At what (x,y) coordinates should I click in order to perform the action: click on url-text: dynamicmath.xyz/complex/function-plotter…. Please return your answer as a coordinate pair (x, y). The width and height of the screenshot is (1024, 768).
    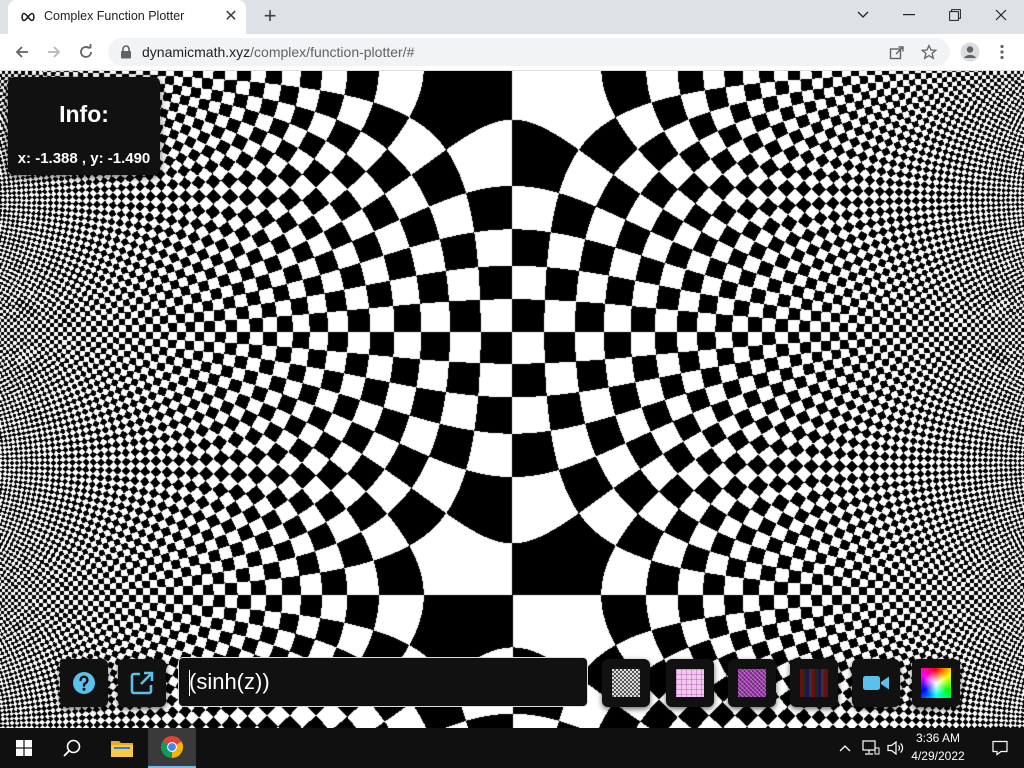
    Looking at the image, I should click on (278, 52).